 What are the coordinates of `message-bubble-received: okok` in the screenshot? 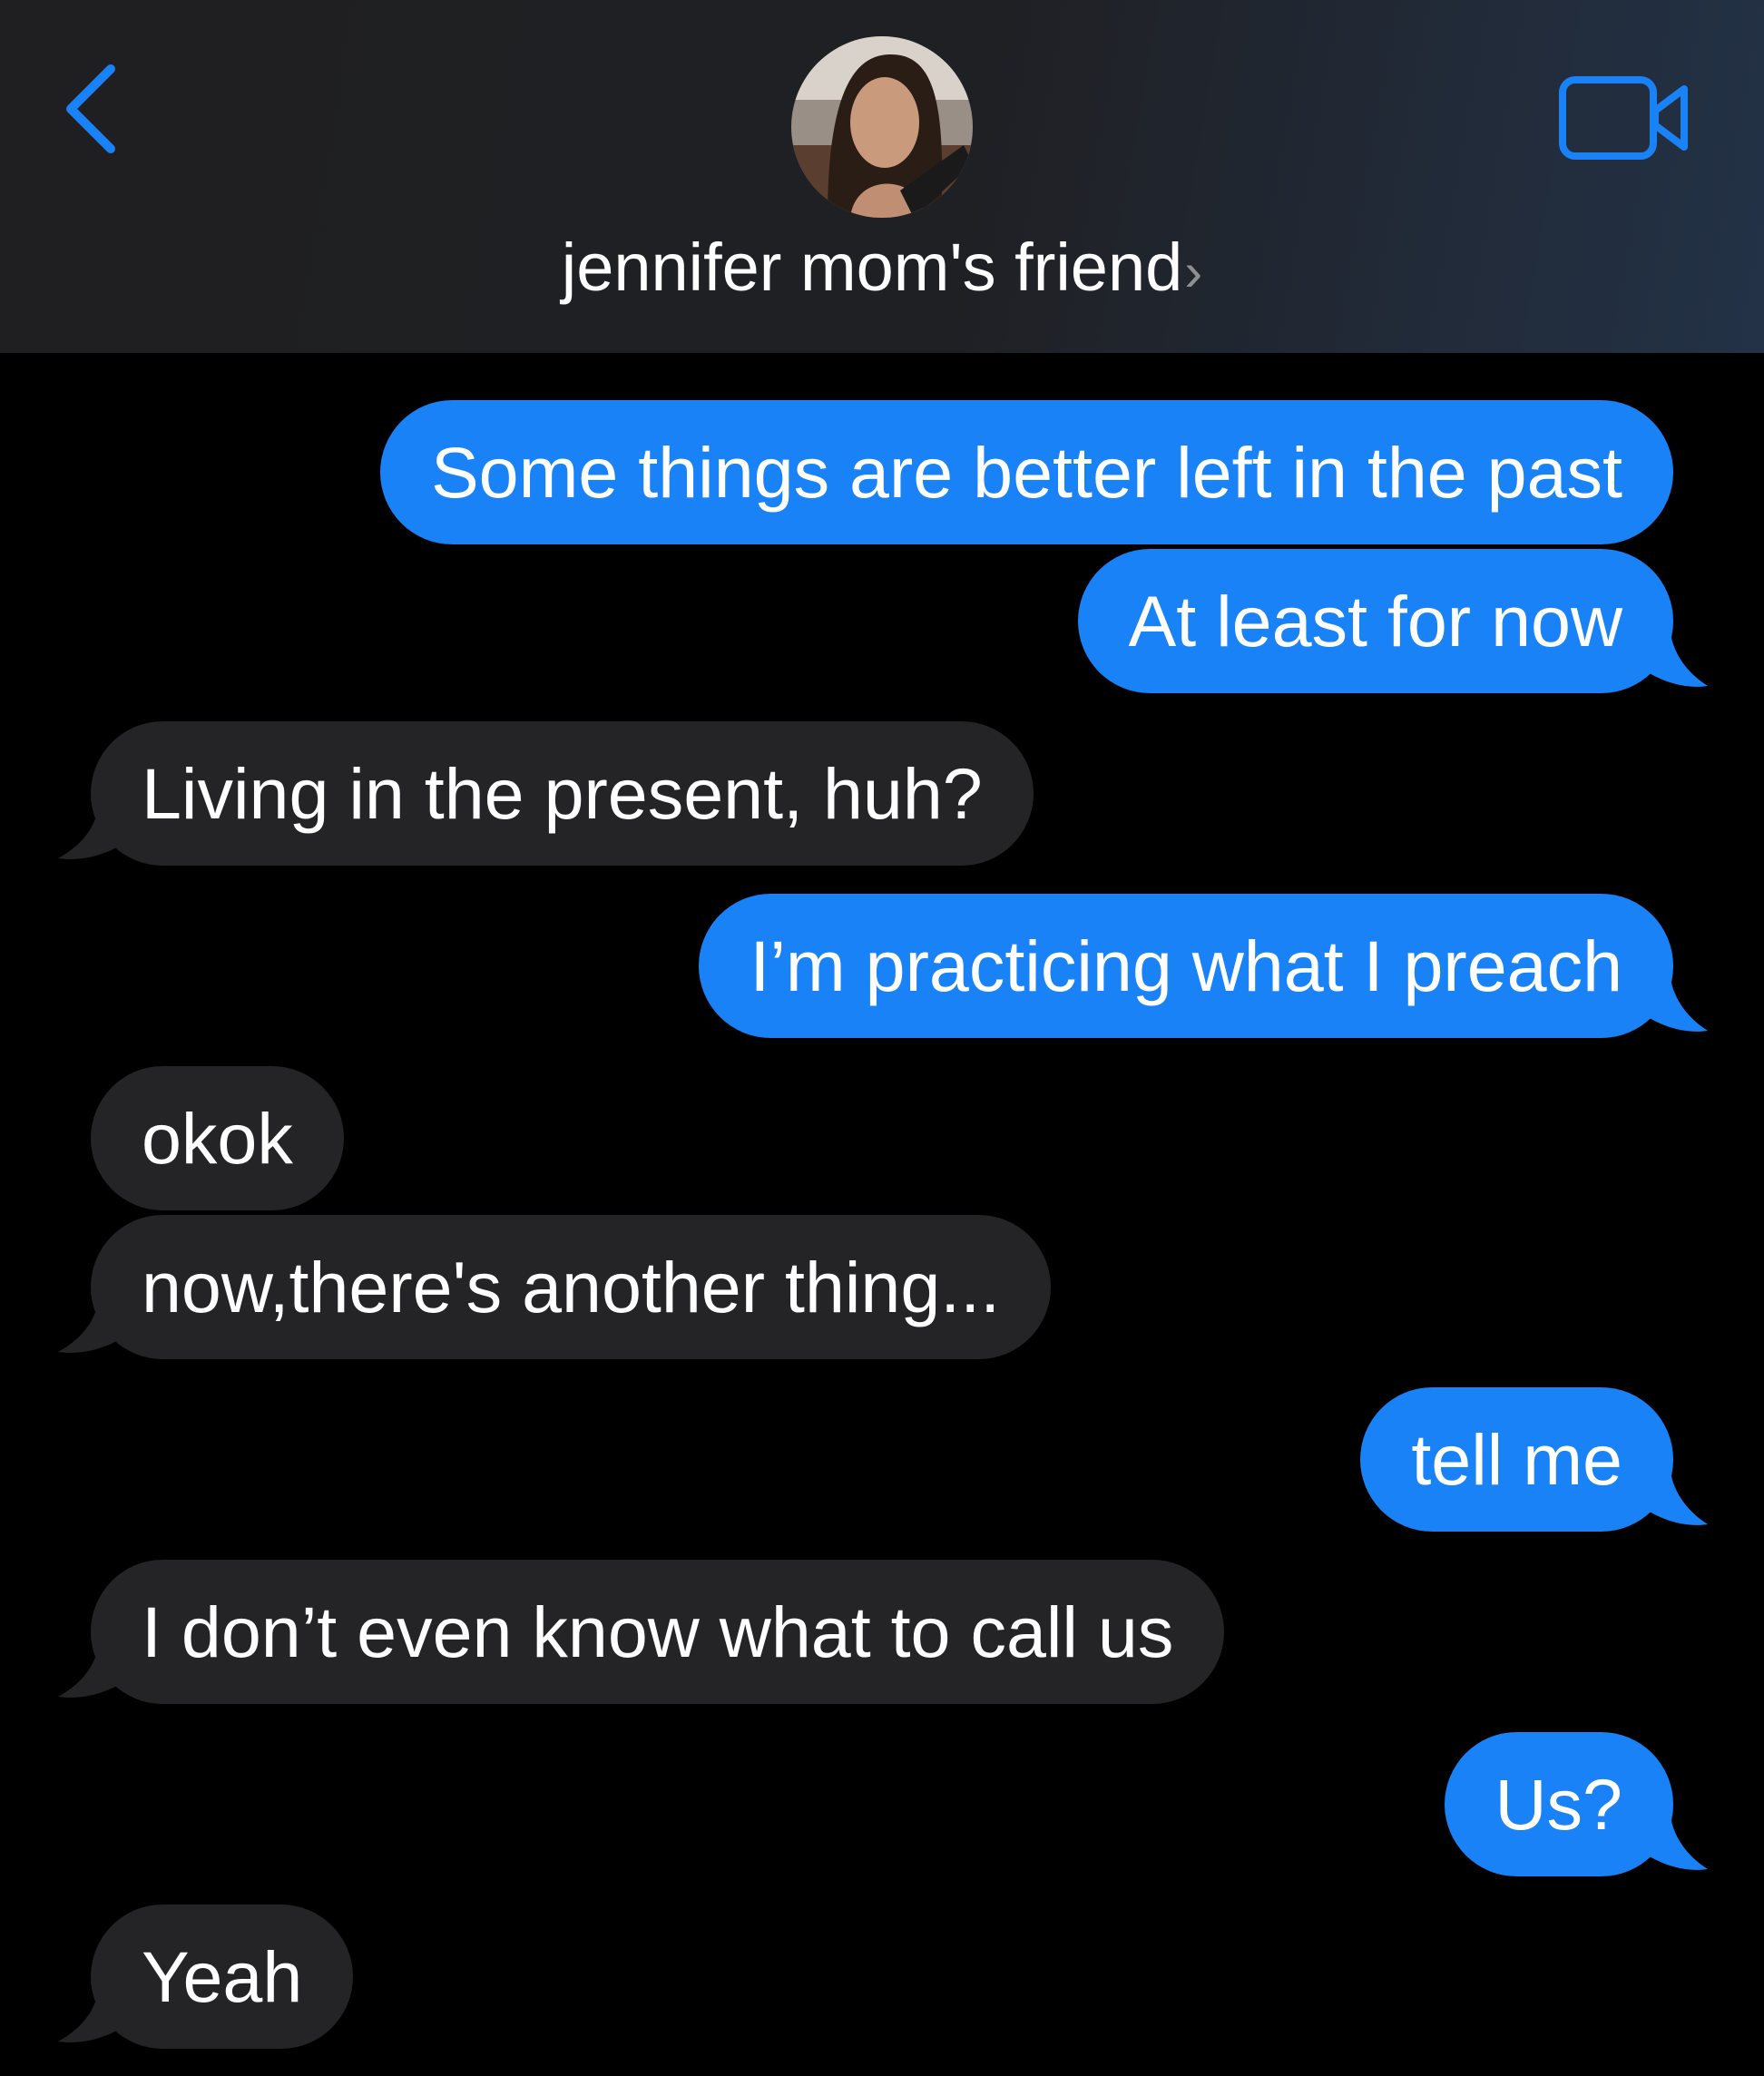 It's located at (217, 1138).